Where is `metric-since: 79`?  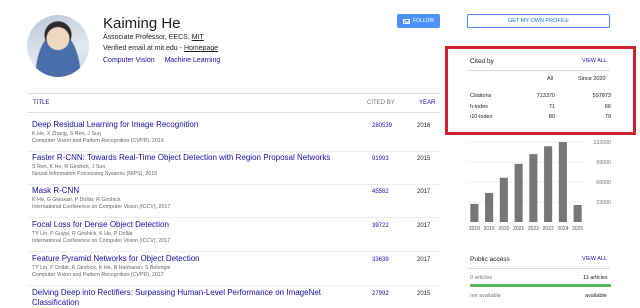 metric-since: 79 is located at coordinates (607, 117).